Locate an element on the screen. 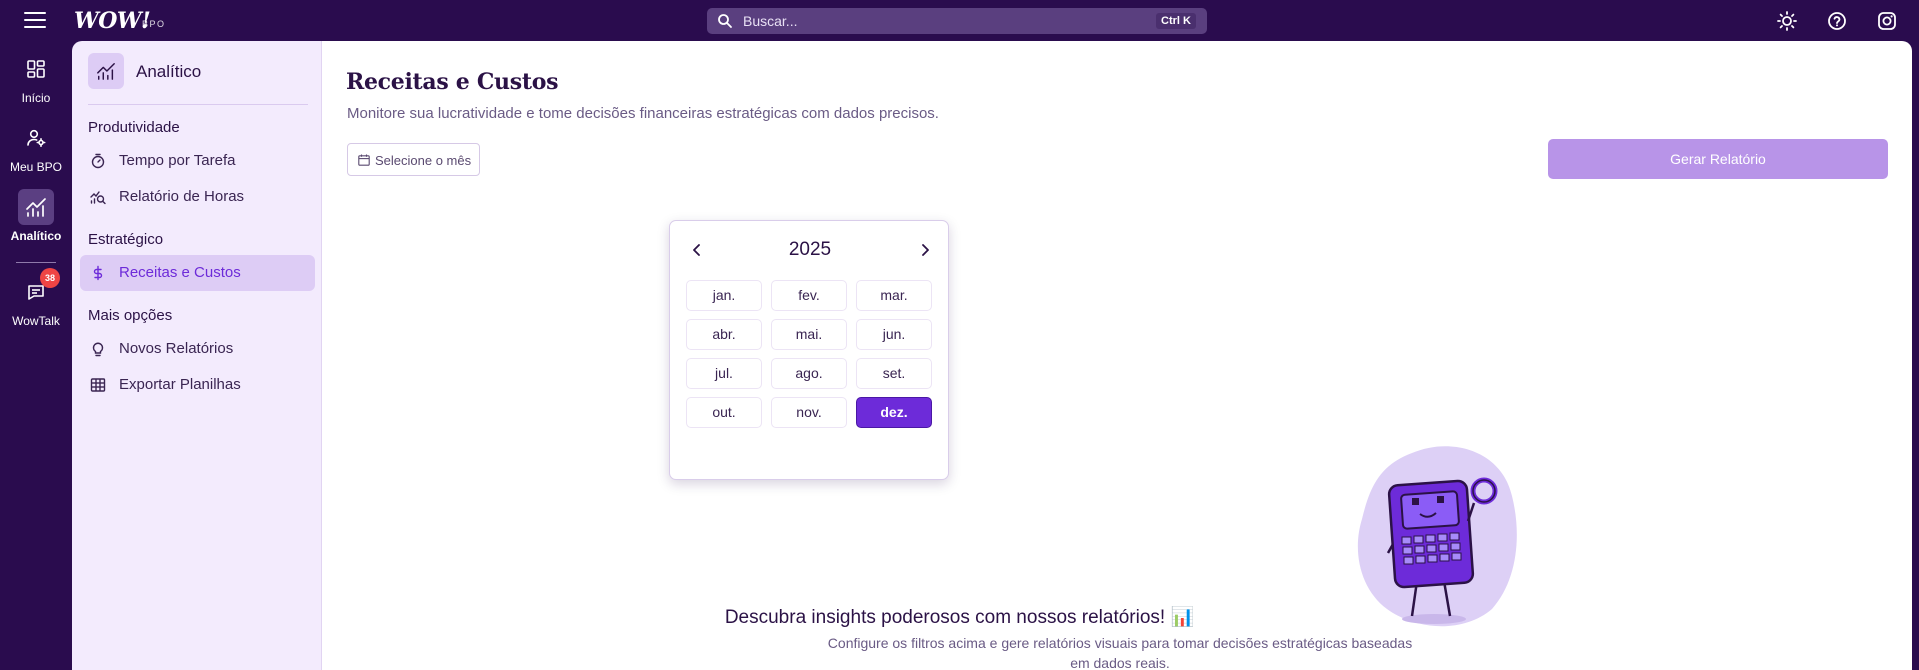  sidebar-header: Analítico is located at coordinates (198, 79).